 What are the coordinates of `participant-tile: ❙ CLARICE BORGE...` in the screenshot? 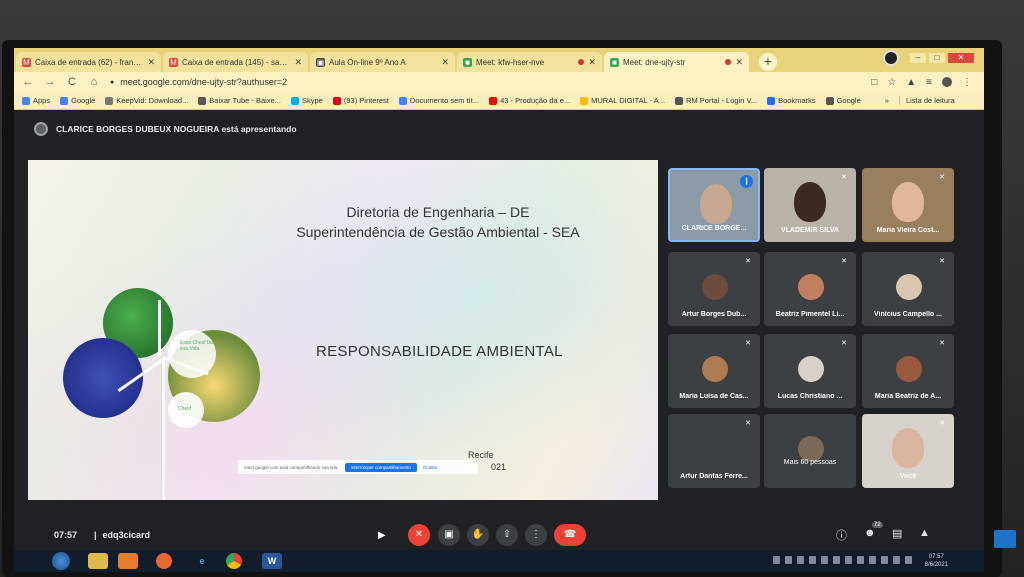 It's located at (714, 205).